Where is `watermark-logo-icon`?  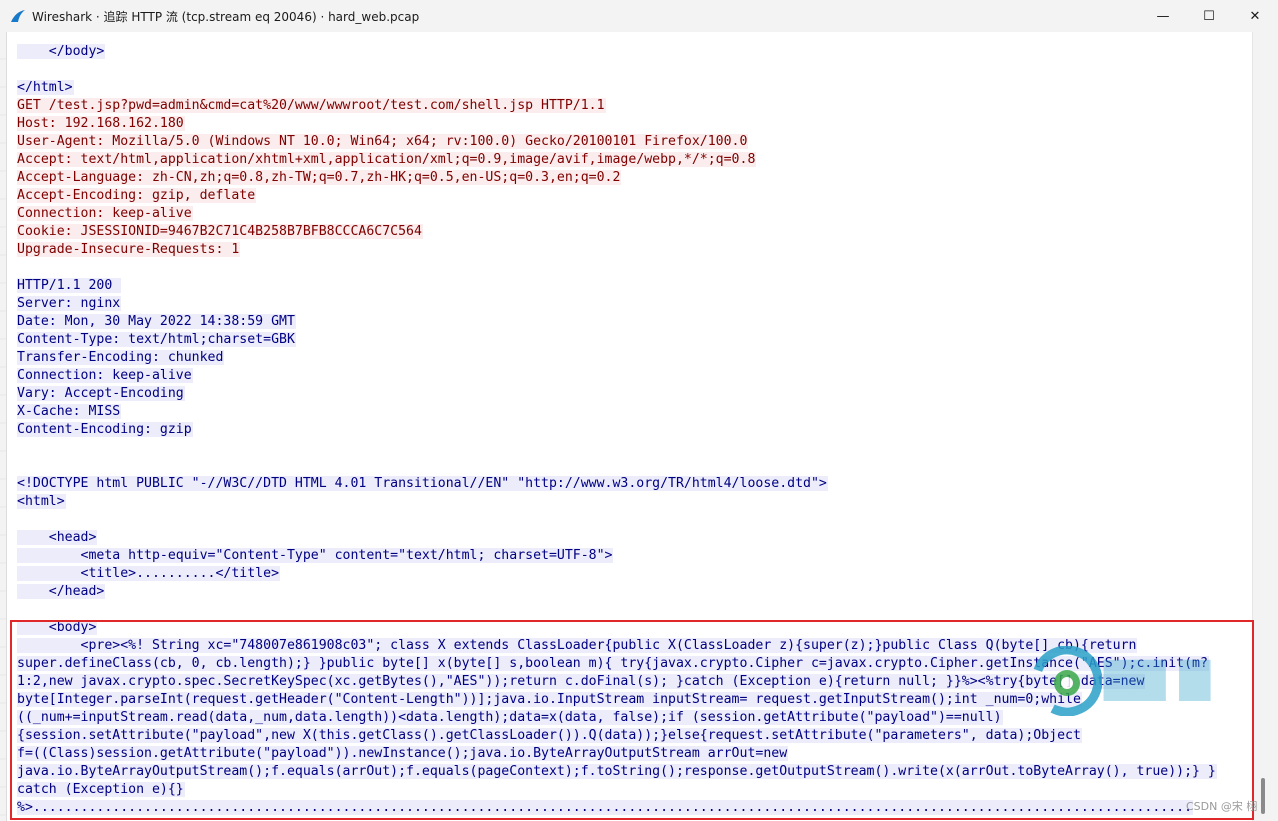
watermark-logo-icon is located at coordinates (1067, 681).